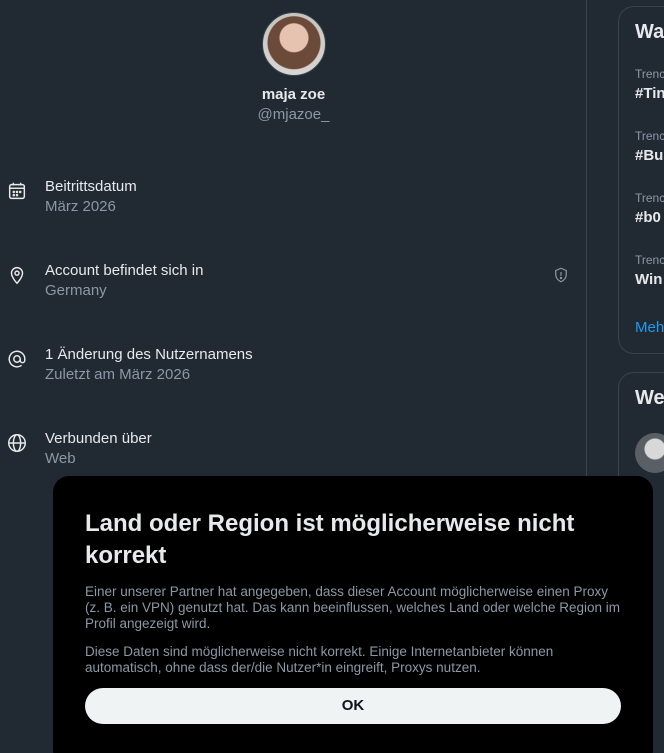  I want to click on join-date-value: März 2026, so click(80, 206).